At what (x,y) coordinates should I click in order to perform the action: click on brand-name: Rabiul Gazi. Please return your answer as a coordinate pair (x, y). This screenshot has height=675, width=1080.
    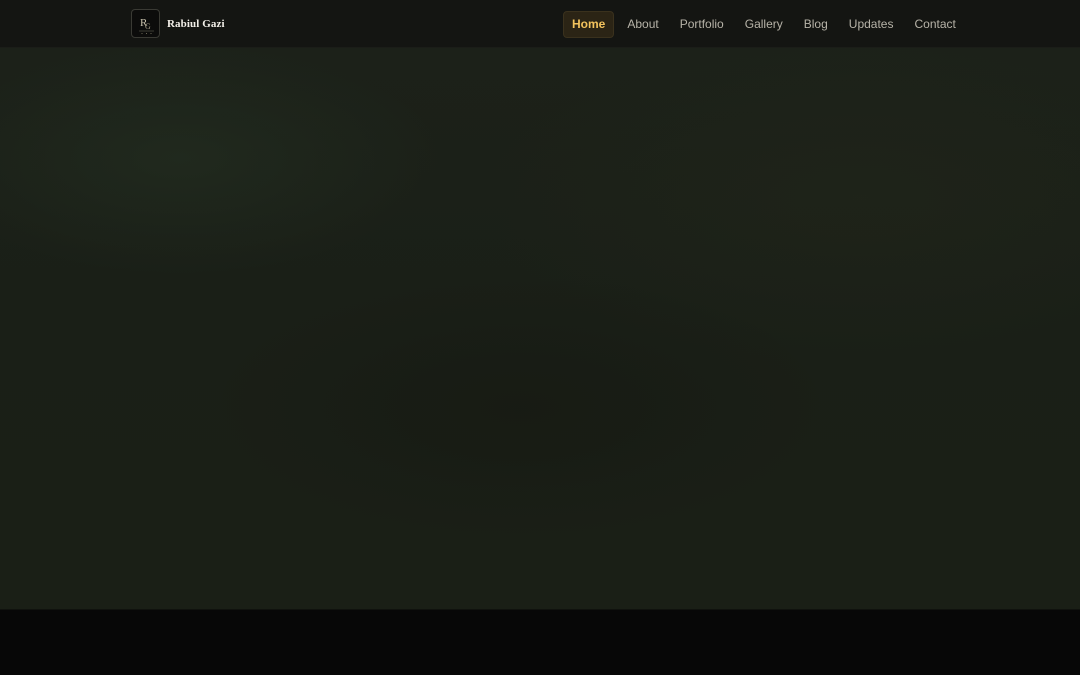
    Looking at the image, I should click on (196, 23).